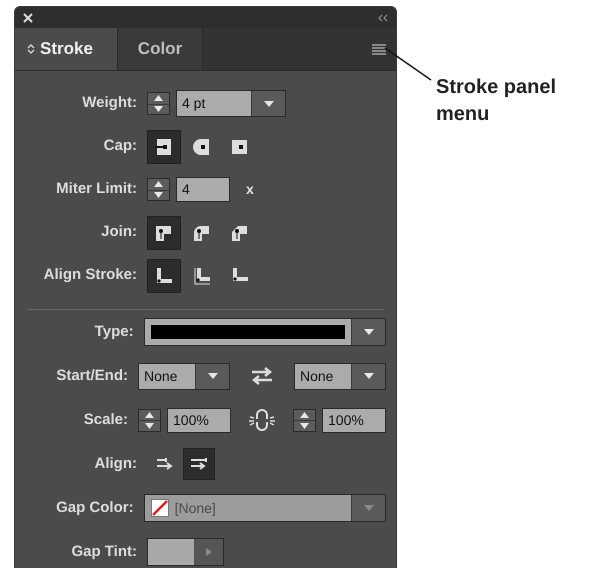 This screenshot has height=568, width=602. Describe the element at coordinates (379, 49) in the screenshot. I see `menu-icon` at that location.